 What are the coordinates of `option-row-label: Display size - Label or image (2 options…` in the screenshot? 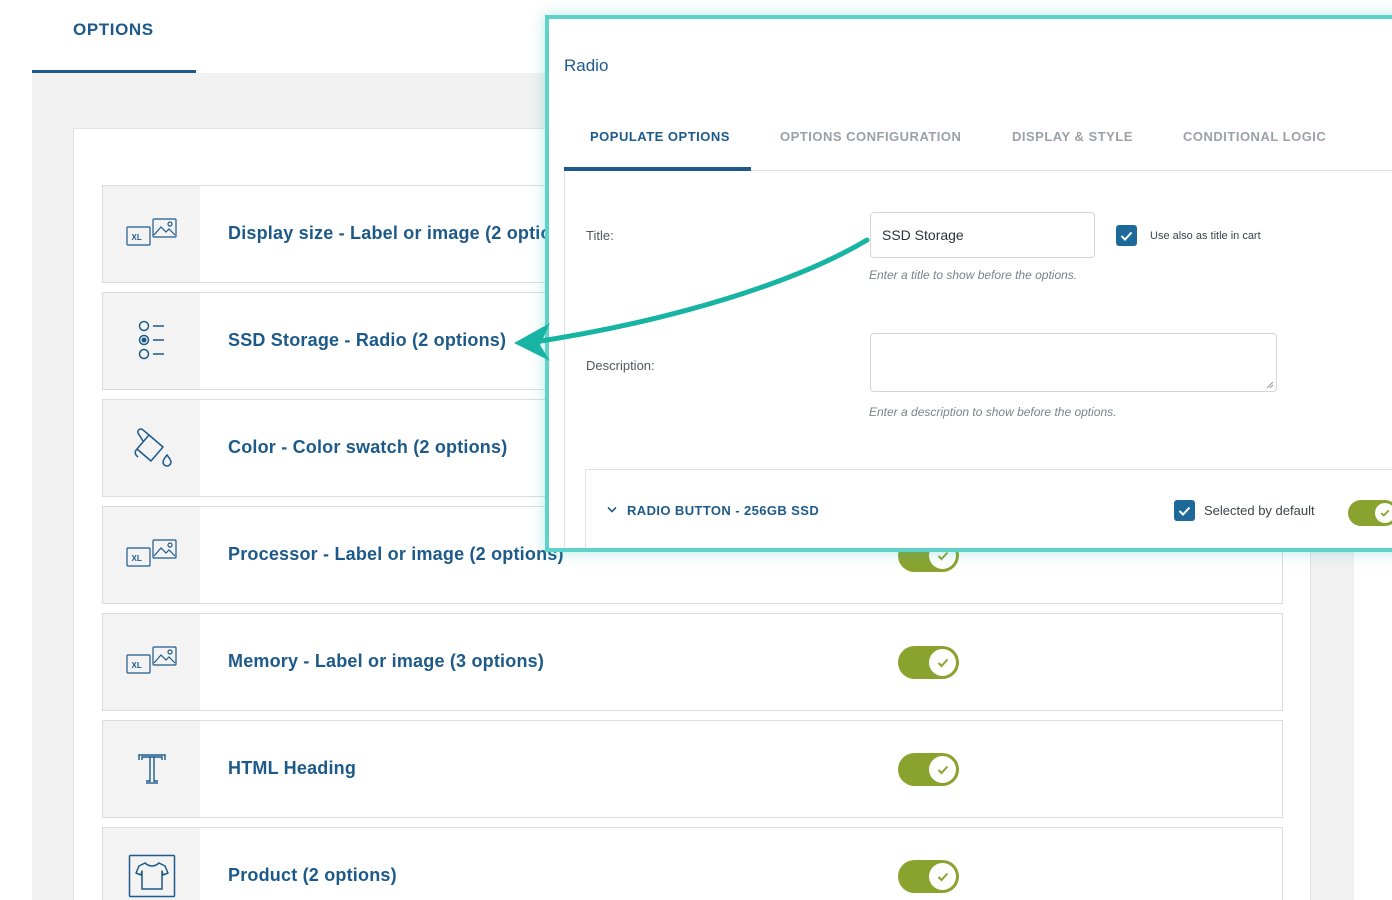 It's located at (404, 233).